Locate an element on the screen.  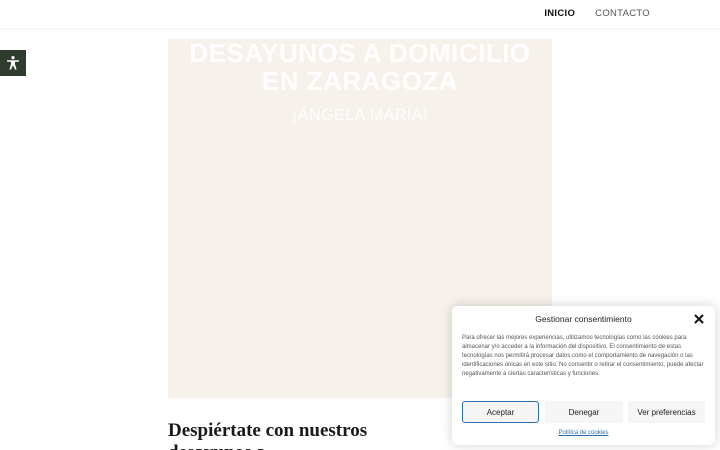
nav-item-contacto: CONTACTO is located at coordinates (622, 13).